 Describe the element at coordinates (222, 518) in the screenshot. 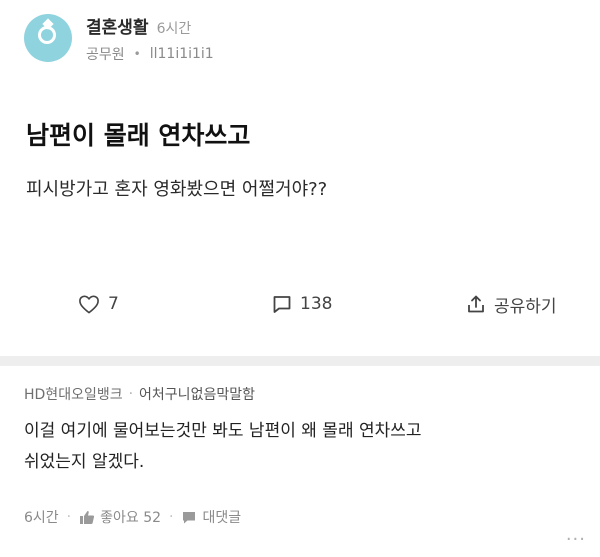

I see `reply-label: 대댓글` at that location.